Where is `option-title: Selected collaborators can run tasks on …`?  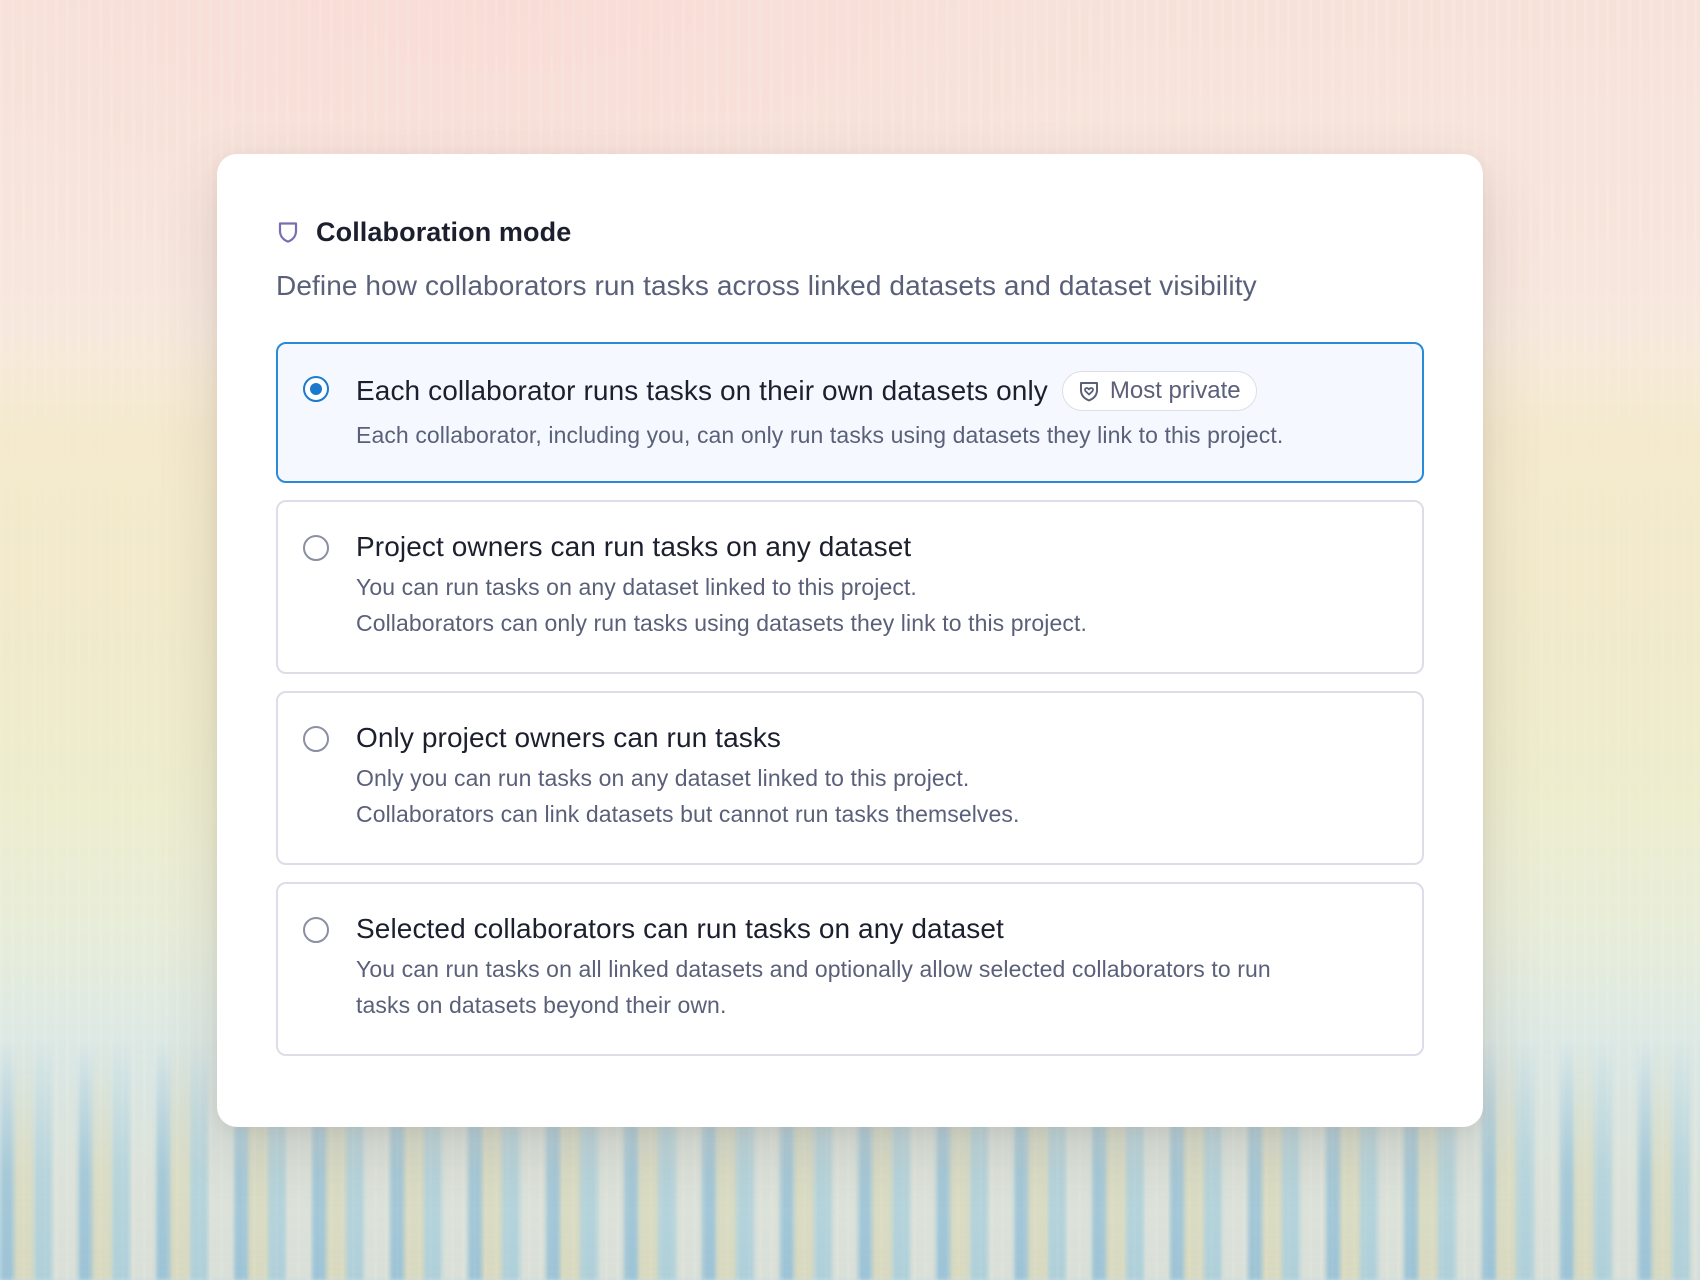
option-title: Selected collaborators can run tasks on … is located at coordinates (680, 928).